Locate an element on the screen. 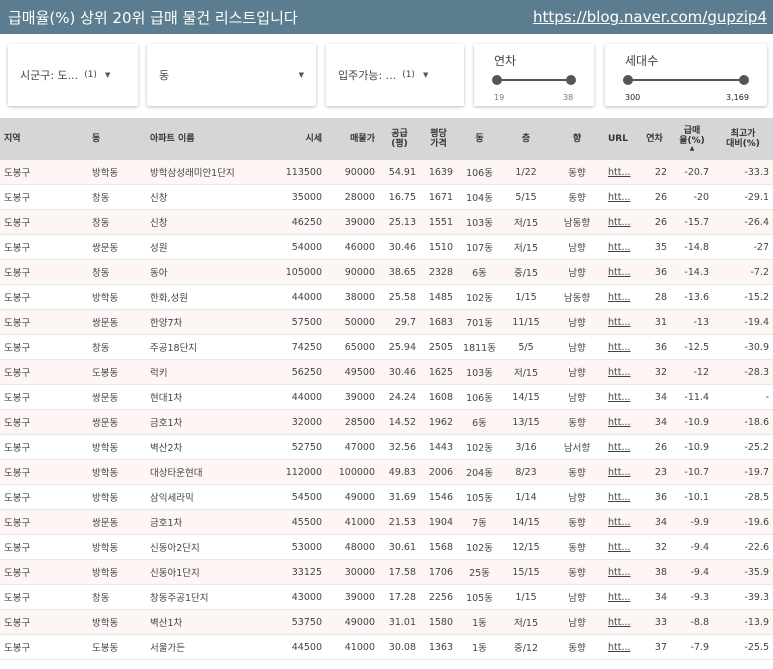 The width and height of the screenshot is (773, 669). cell-area: 14.52 is located at coordinates (399, 422).